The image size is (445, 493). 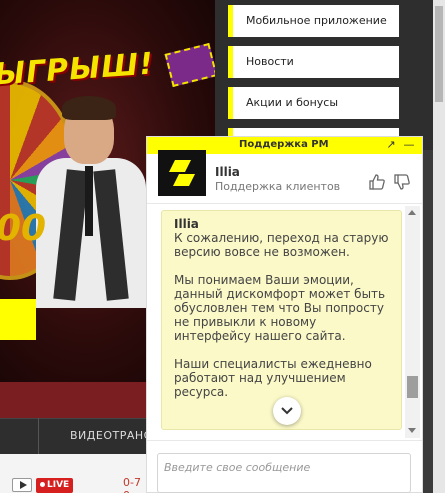 I want to click on agent-role: Поддержка клиентов, so click(x=278, y=186).